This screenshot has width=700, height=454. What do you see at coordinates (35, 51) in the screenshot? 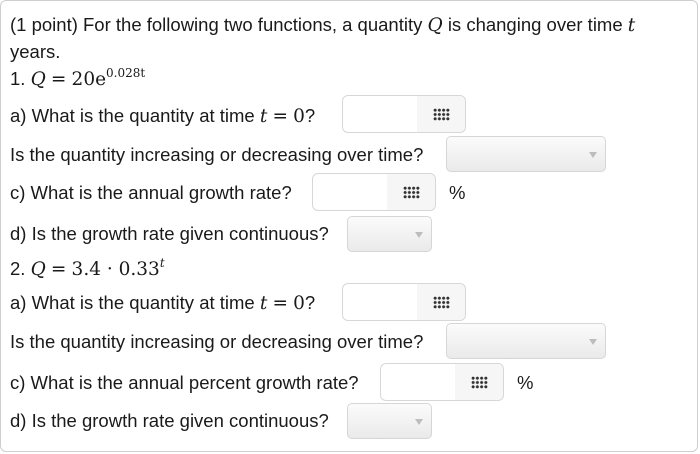
I see `problem-intro-line2: years.` at bounding box center [35, 51].